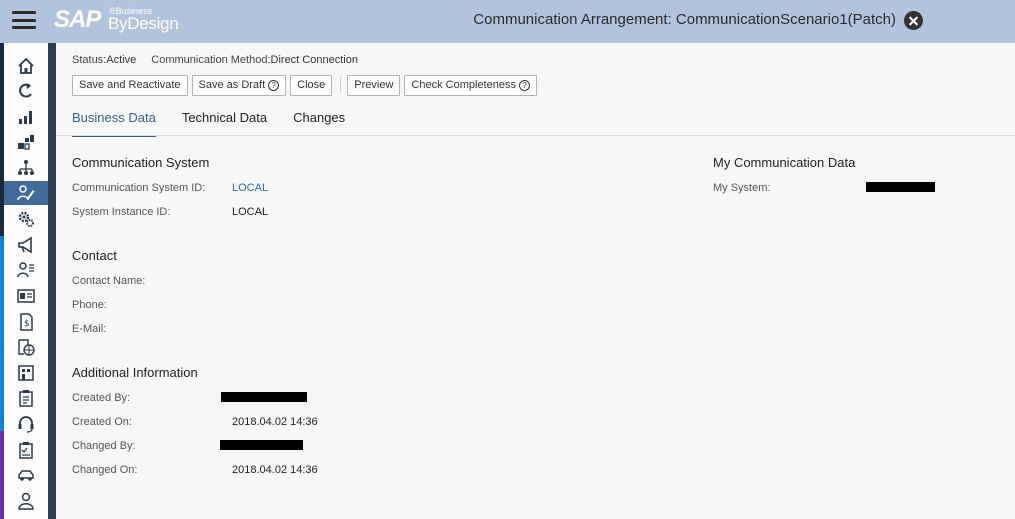 This screenshot has height=519, width=1015. Describe the element at coordinates (261, 445) in the screenshot. I see `redacted-changed-by` at that location.